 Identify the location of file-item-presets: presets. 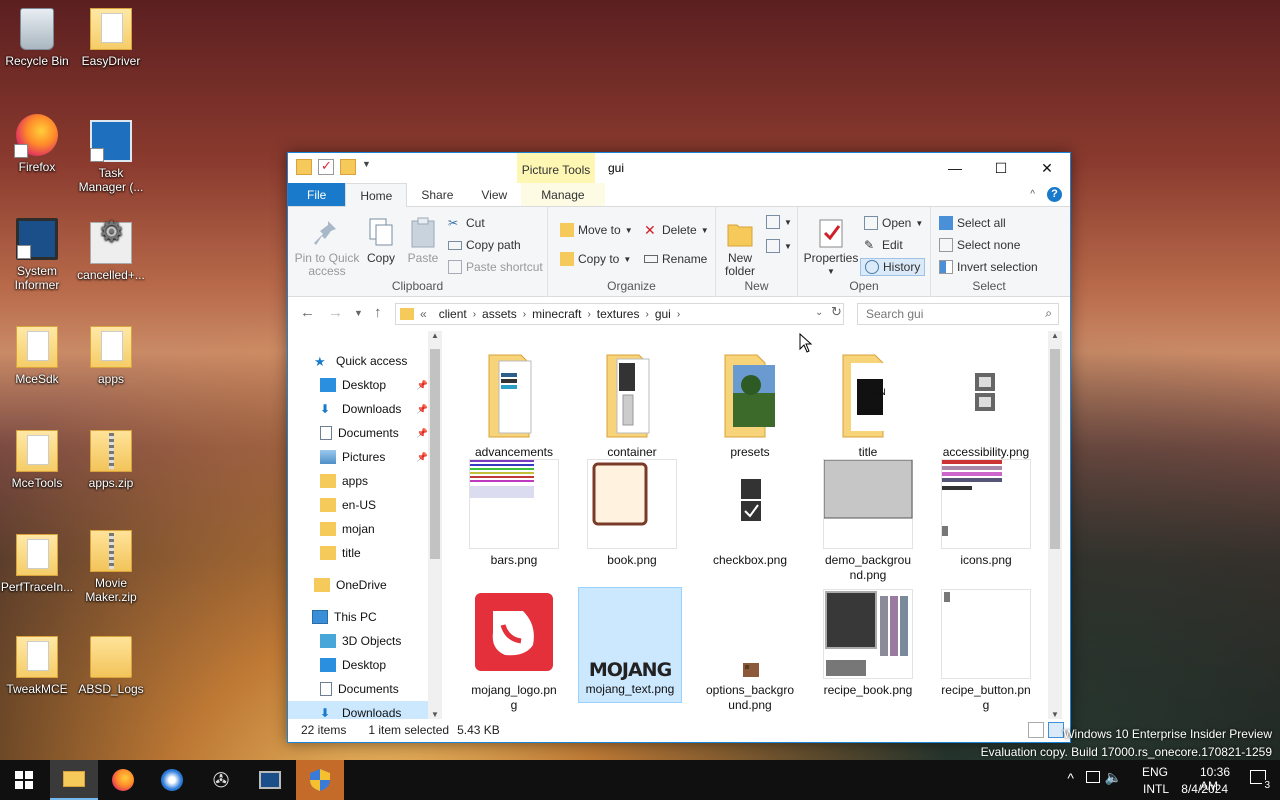
(750, 405).